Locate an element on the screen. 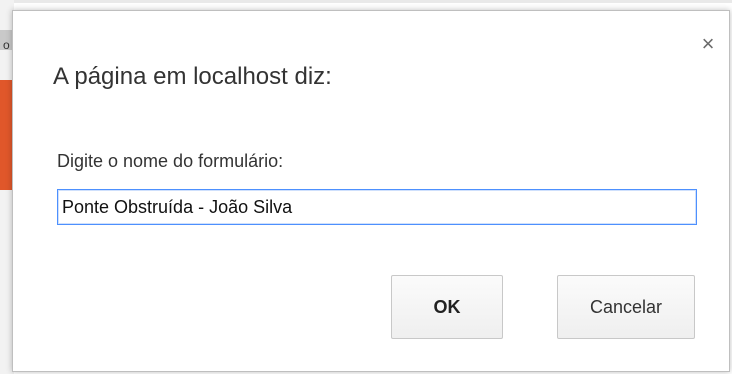 This screenshot has height=374, width=732. browser-top-edge is located at coordinates (366, 1).